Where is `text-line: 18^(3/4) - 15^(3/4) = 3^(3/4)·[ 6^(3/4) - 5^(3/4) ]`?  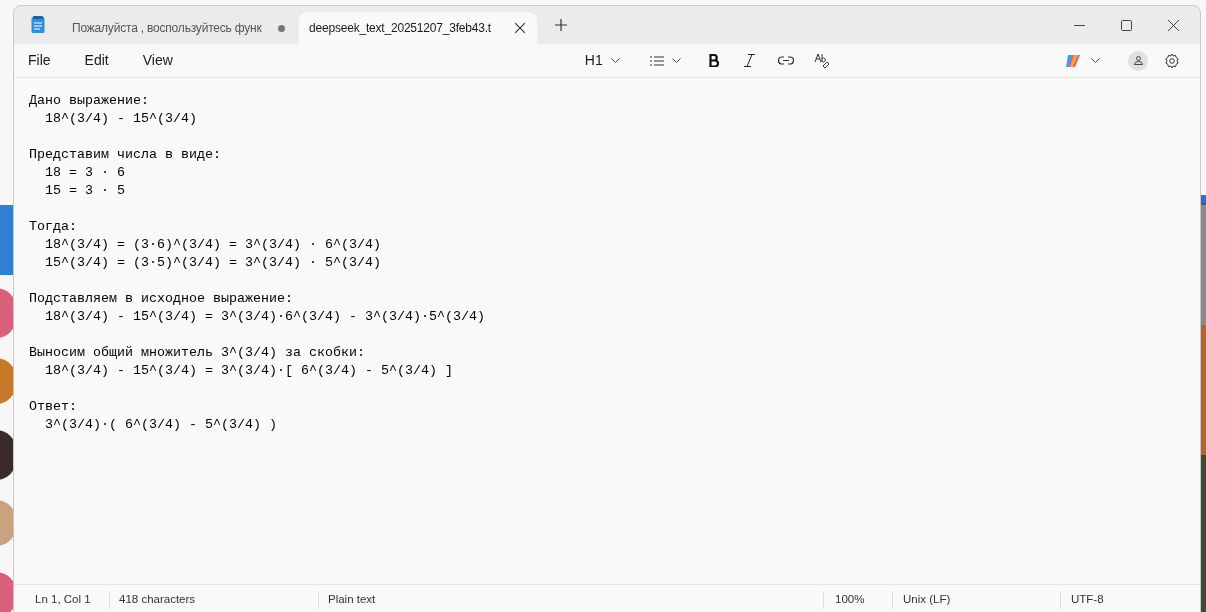 text-line: 18^(3/4) - 15^(3/4) = 3^(3/4)·[ 6^(3/4) - 5^(3/4) ] is located at coordinates (249, 371).